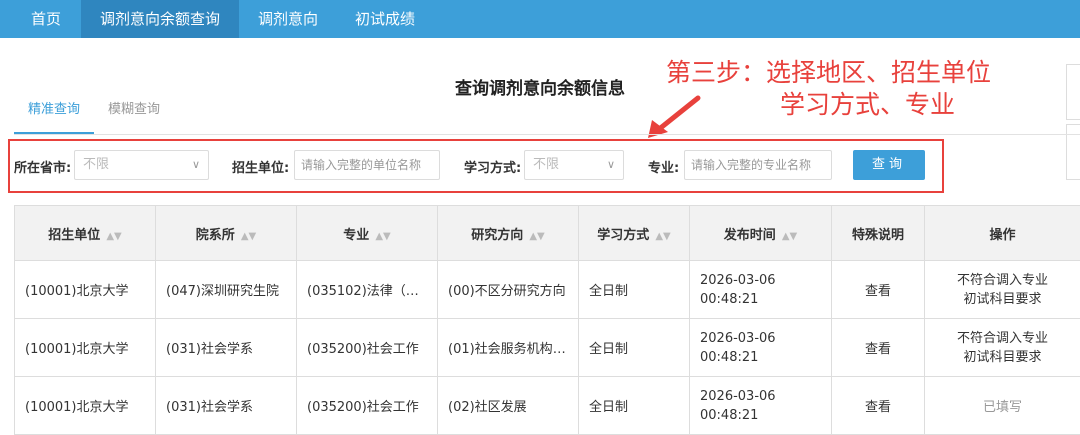  Describe the element at coordinates (143, 114) in the screenshot. I see `tab-fuzzy-query: 模糊查询` at that location.